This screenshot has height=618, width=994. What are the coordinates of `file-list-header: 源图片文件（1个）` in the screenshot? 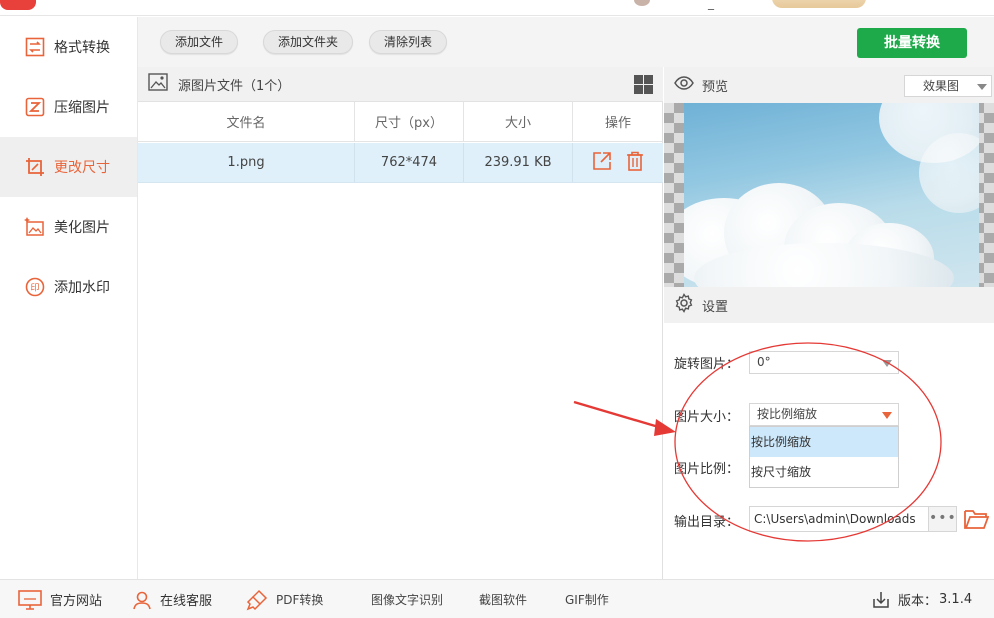 It's located at (400, 84).